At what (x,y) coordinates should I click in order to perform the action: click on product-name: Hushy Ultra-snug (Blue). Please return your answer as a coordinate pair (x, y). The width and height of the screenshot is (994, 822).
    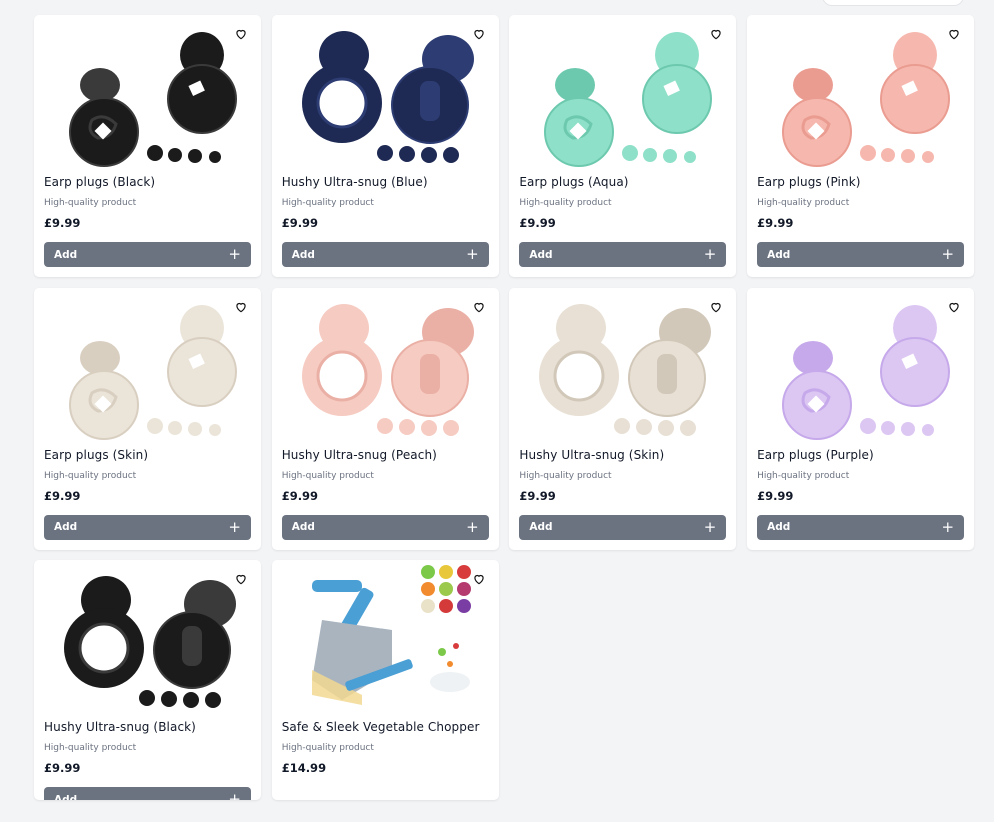
    Looking at the image, I should click on (355, 182).